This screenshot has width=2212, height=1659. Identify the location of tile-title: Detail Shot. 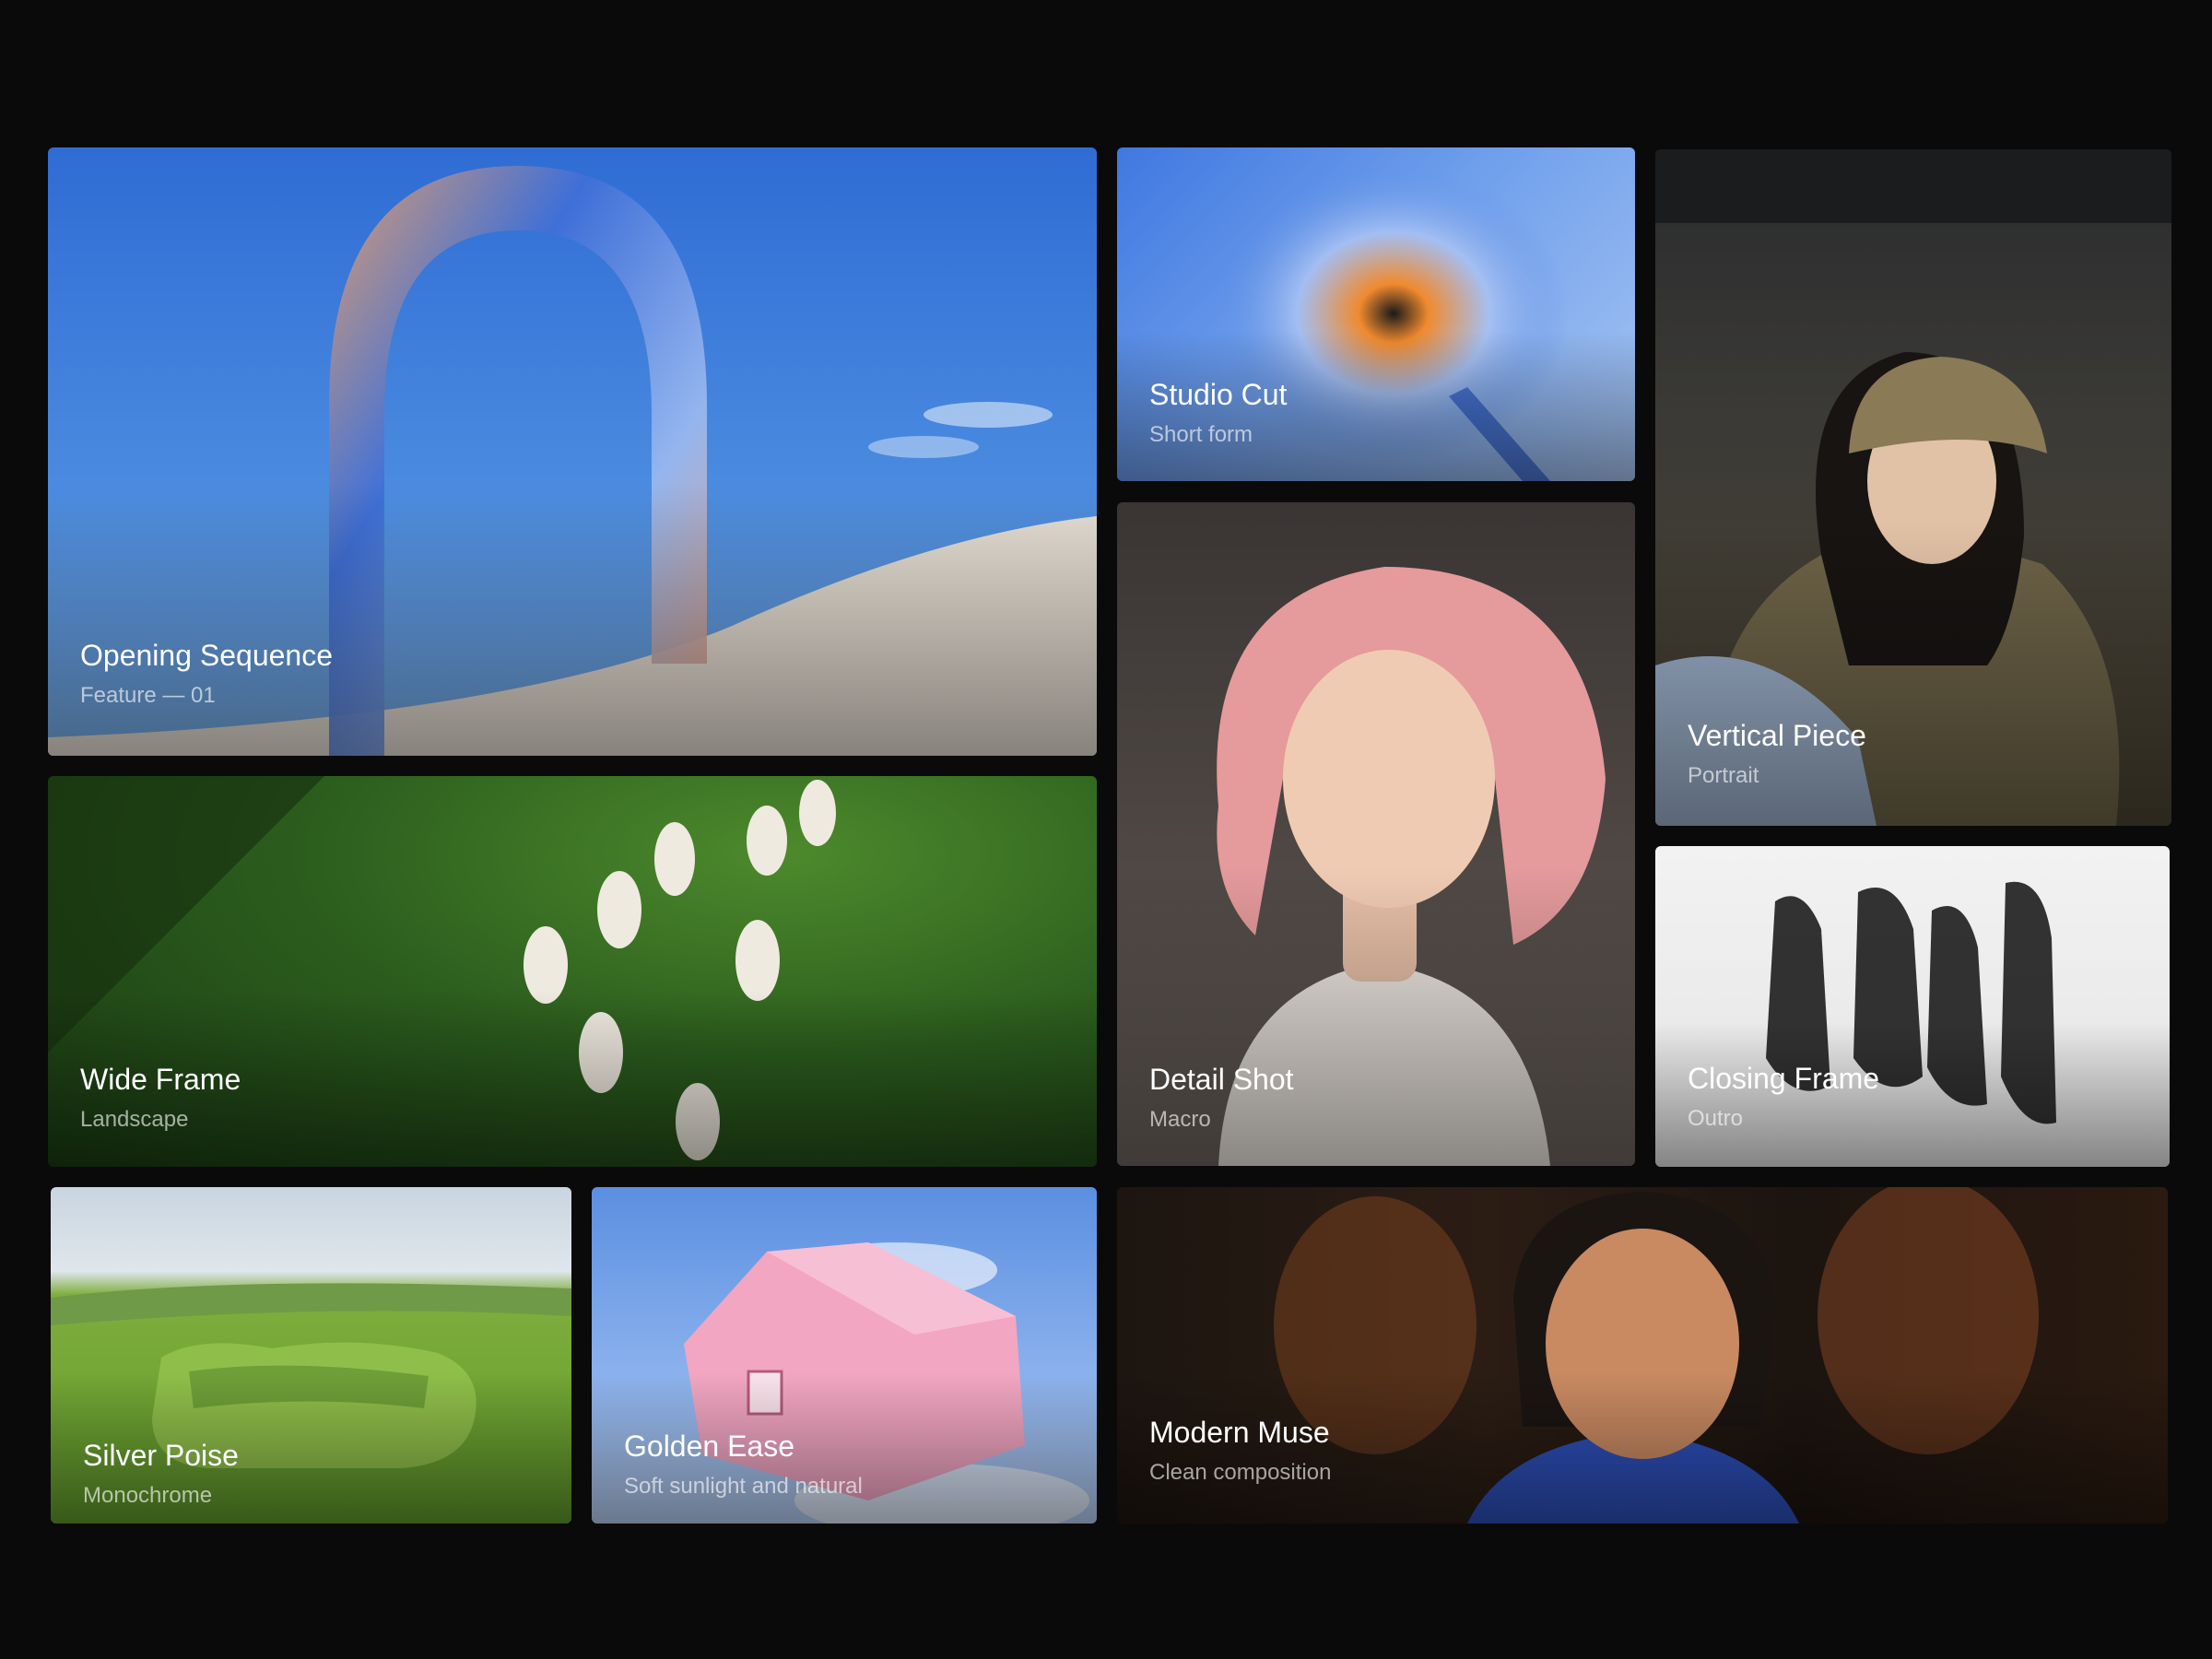
(1221, 1079).